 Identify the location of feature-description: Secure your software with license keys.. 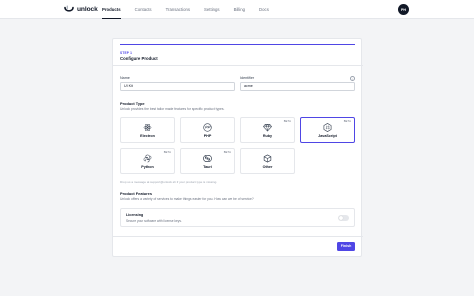
(154, 221).